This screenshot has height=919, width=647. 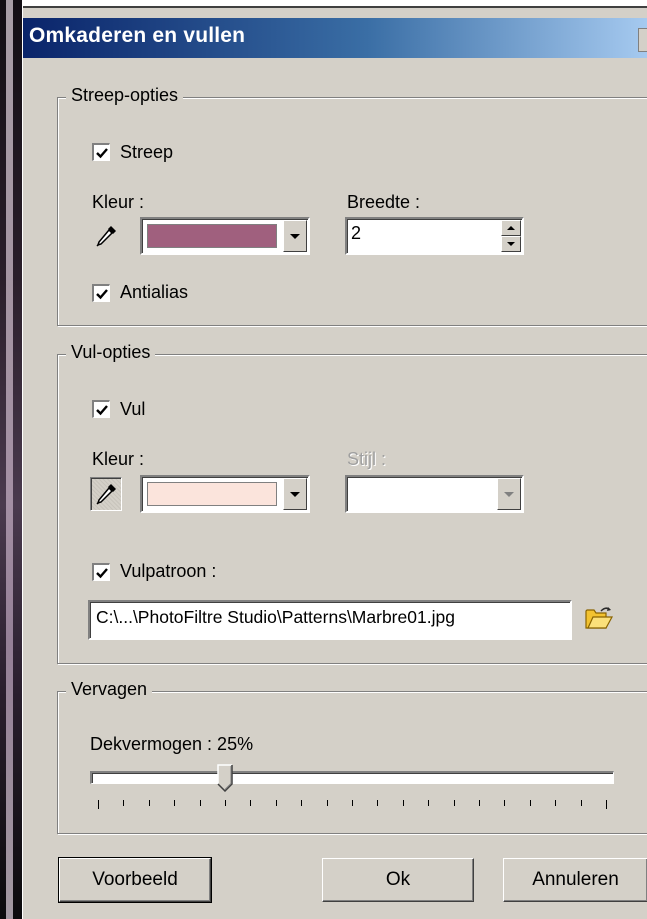 I want to click on stroke-color-label: Kleur :, so click(x=118, y=202).